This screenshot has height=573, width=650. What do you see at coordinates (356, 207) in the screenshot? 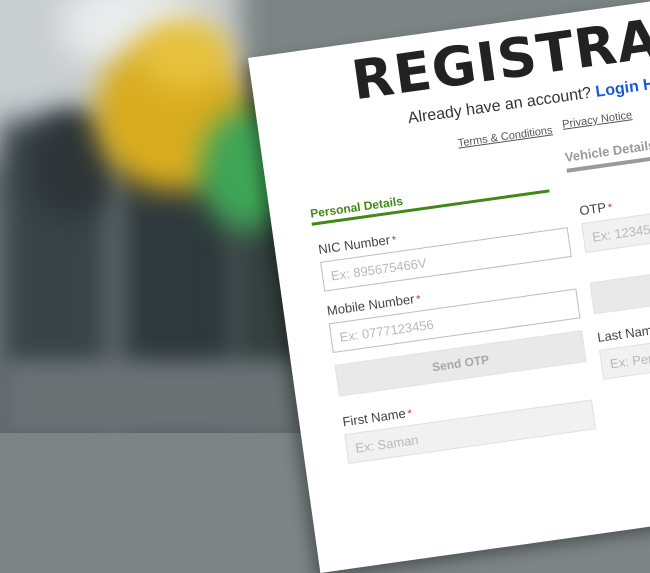
I see `tab-personal-label: Personal Details` at bounding box center [356, 207].